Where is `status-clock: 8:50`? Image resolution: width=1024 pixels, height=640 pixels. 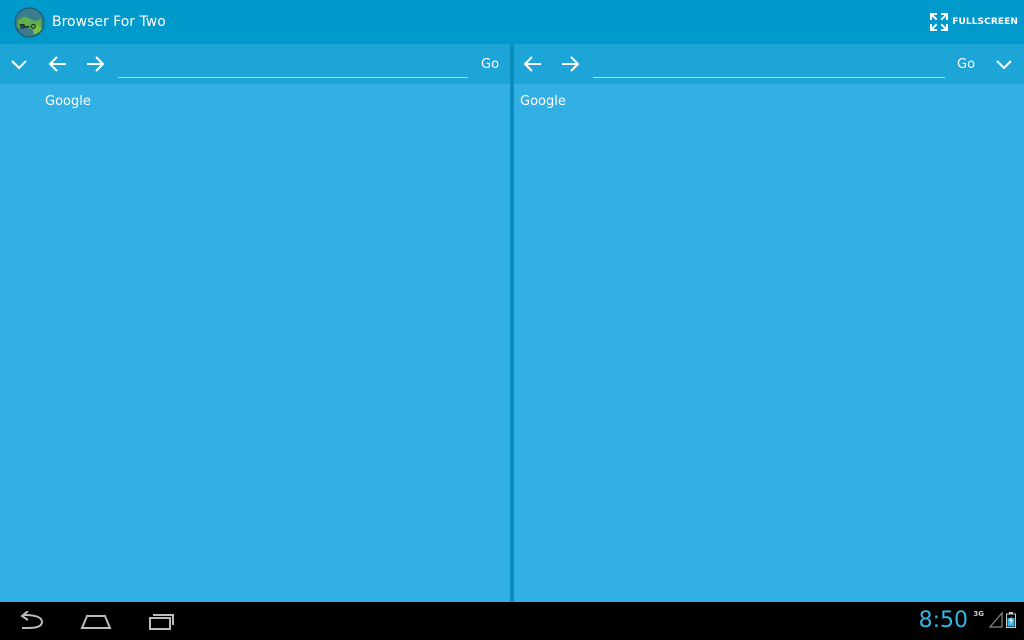 status-clock: 8:50 is located at coordinates (943, 621).